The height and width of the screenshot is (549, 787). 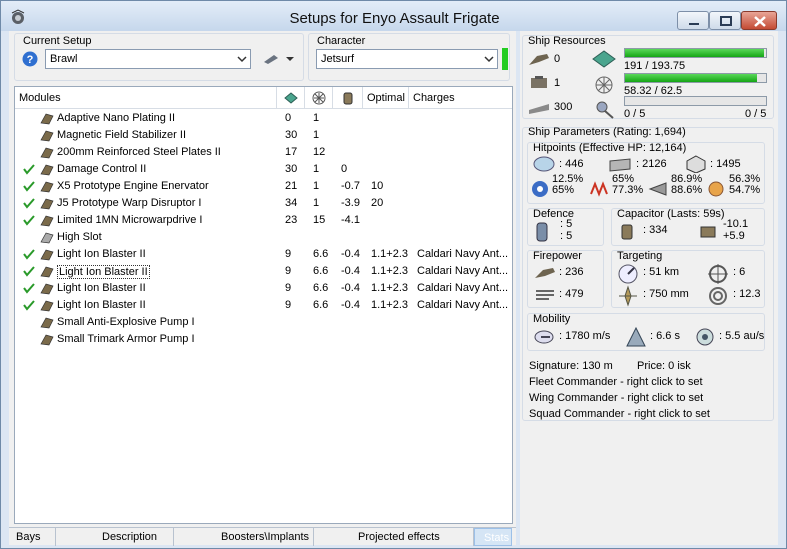 What do you see at coordinates (263, 237) in the screenshot?
I see `module-row: High Slot` at bounding box center [263, 237].